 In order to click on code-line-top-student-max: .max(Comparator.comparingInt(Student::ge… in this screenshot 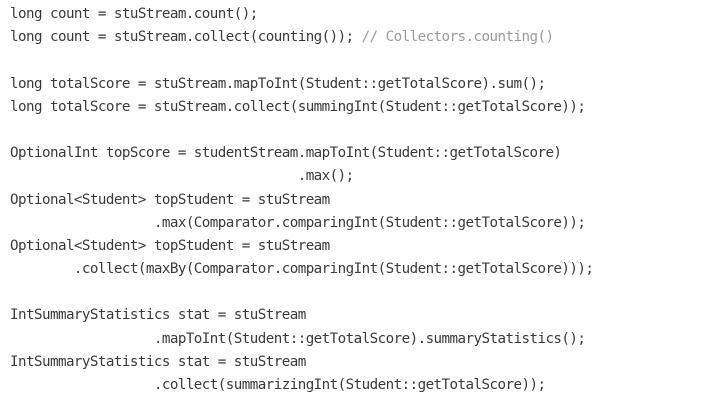, I will do `click(298, 222)`.